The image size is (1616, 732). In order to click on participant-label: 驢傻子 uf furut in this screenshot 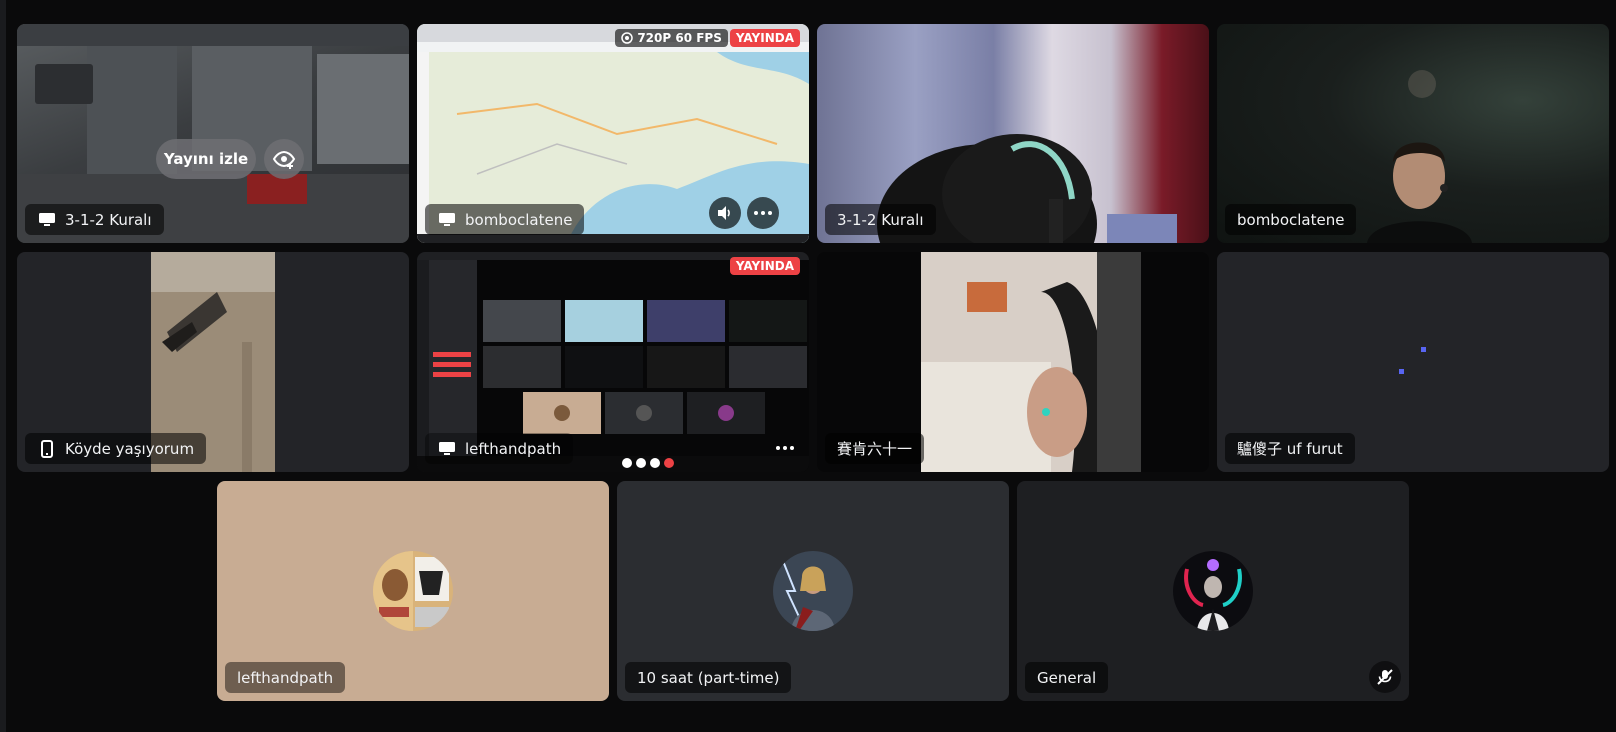, I will do `click(1290, 448)`.